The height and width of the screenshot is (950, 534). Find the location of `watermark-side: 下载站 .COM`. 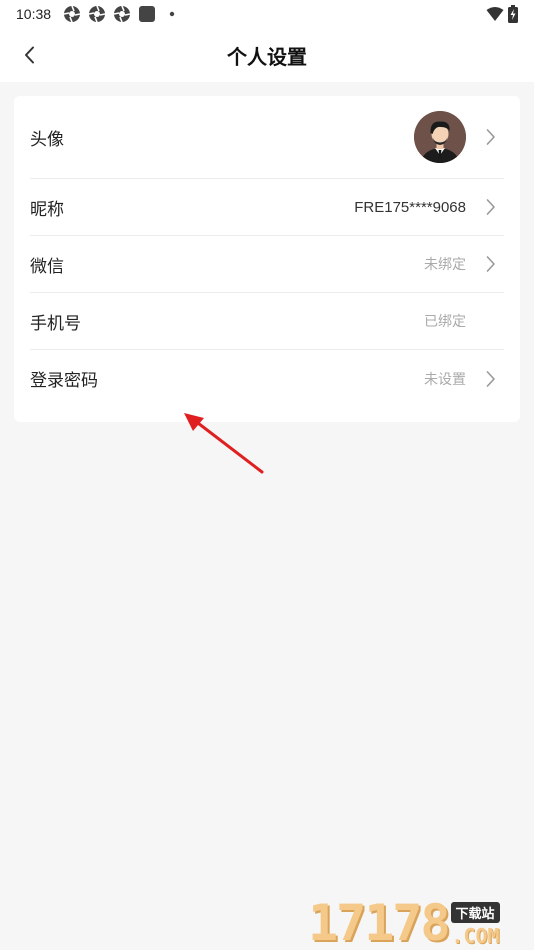

watermark-side: 下载站 .COM is located at coordinates (475, 925).